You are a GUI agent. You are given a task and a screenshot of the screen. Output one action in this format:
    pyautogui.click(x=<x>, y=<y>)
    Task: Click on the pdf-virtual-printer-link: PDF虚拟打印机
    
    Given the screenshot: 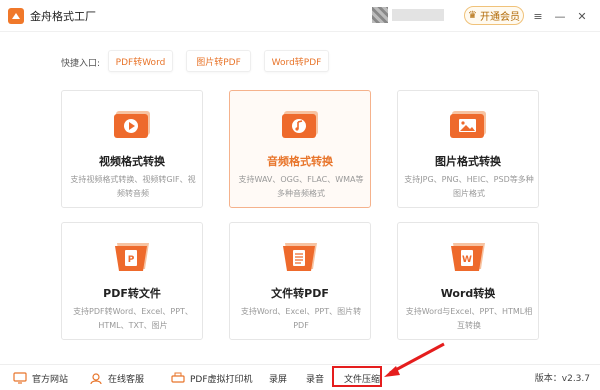 What is the action you would take?
    pyautogui.click(x=211, y=377)
    